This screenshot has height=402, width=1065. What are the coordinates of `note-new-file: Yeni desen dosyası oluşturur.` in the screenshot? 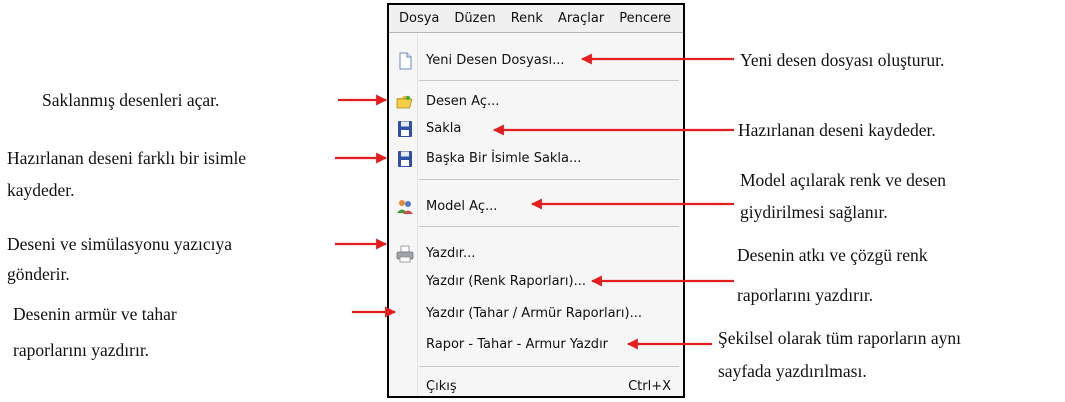 It's located at (842, 60).